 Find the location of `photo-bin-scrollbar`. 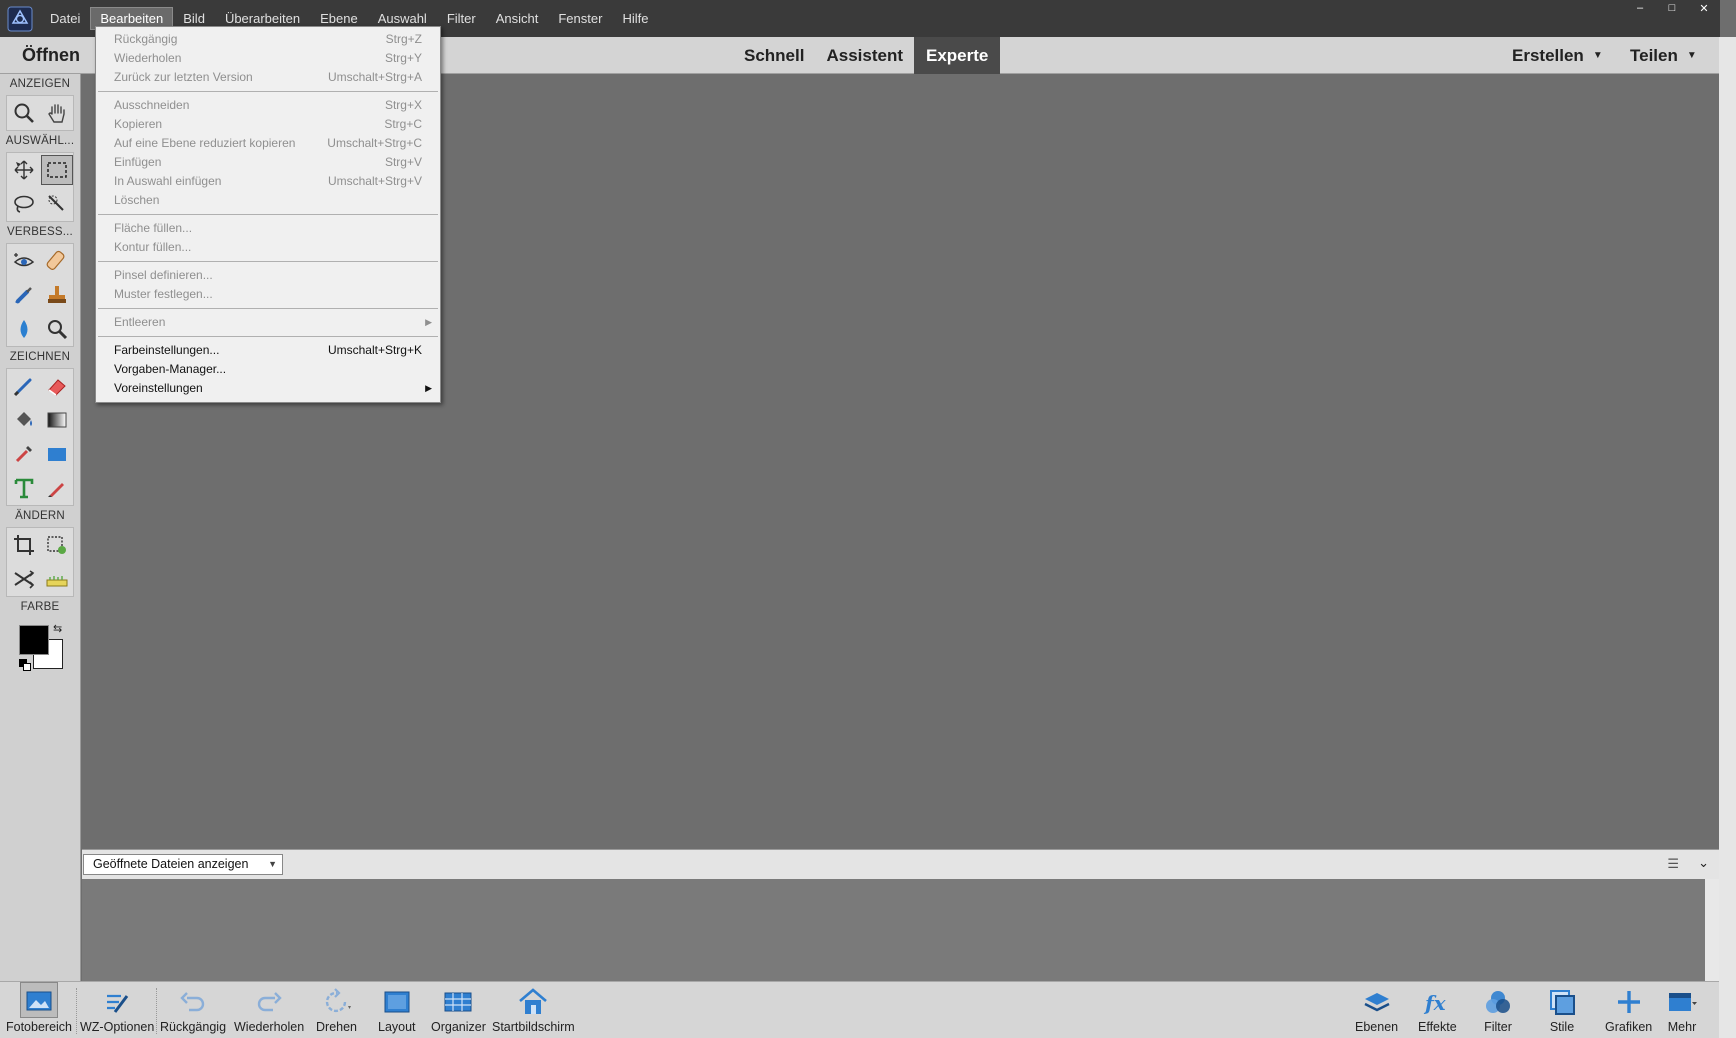

photo-bin-scrollbar is located at coordinates (1712, 930).